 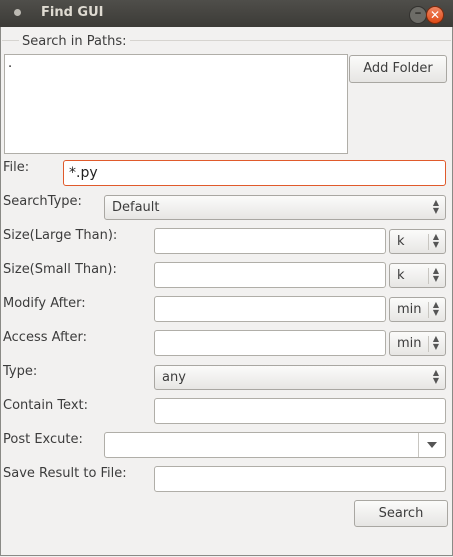 I want to click on modify-after-unit-select: min ▲ ▼, so click(x=417, y=309).